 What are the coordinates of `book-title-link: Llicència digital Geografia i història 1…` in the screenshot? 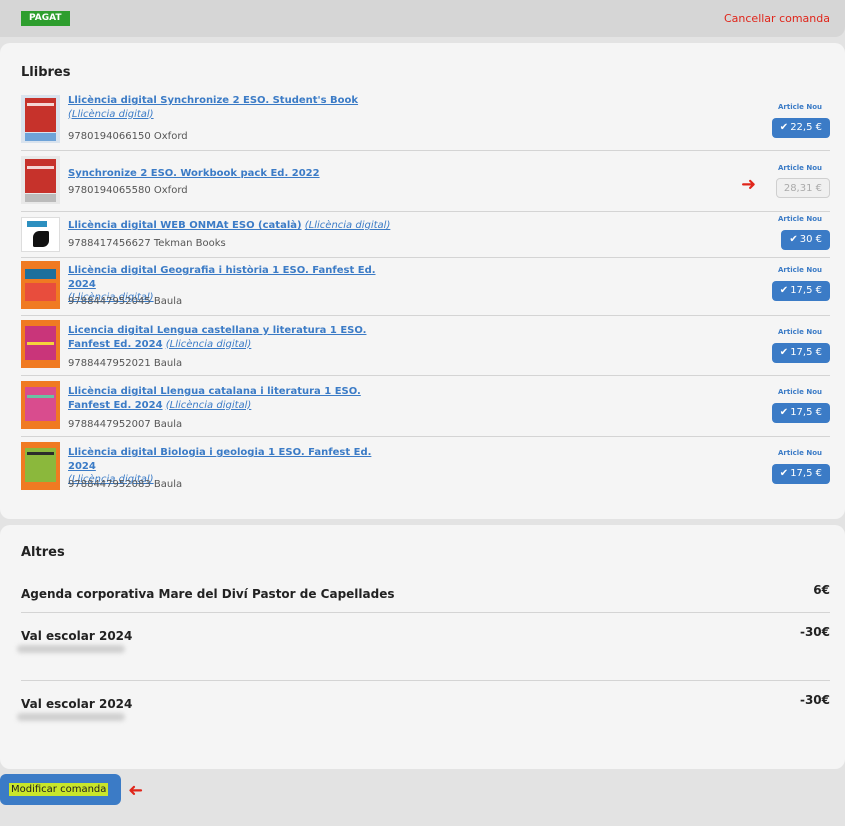 It's located at (222, 277).